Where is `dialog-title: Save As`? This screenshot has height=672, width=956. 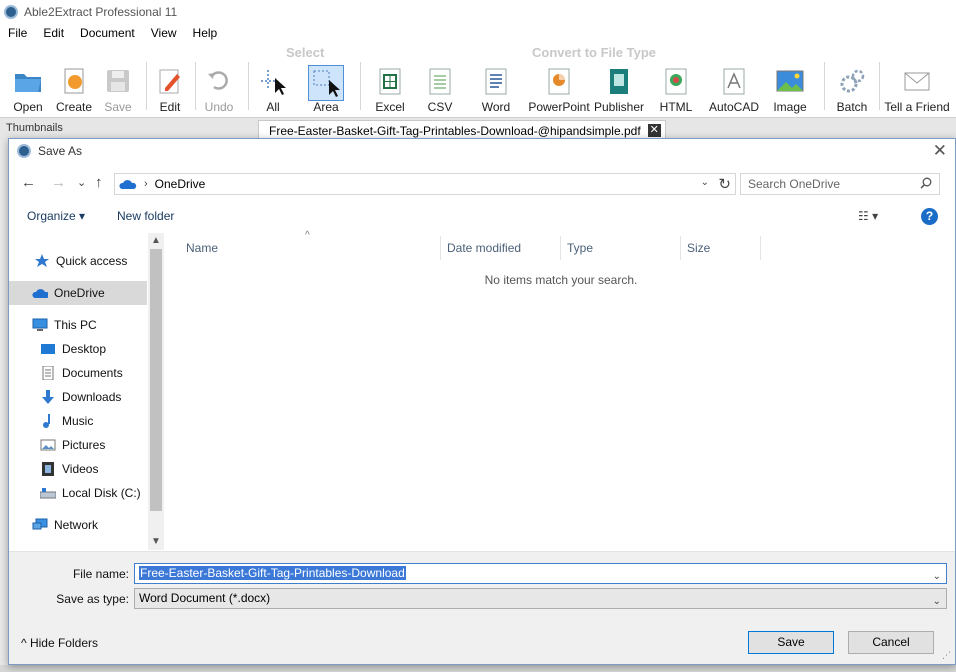 dialog-title: Save As is located at coordinates (60, 151).